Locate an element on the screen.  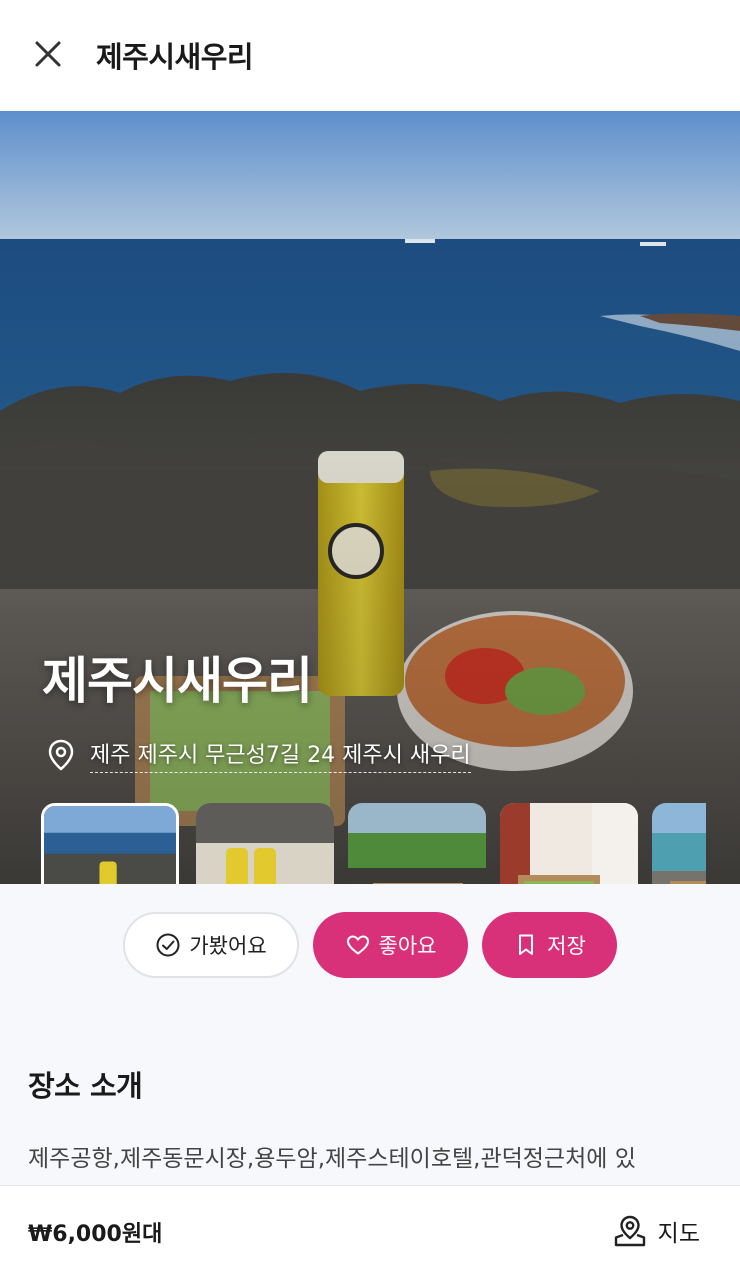
bottom-bar: ₩6,000원대 지도 is located at coordinates (370, 1230).